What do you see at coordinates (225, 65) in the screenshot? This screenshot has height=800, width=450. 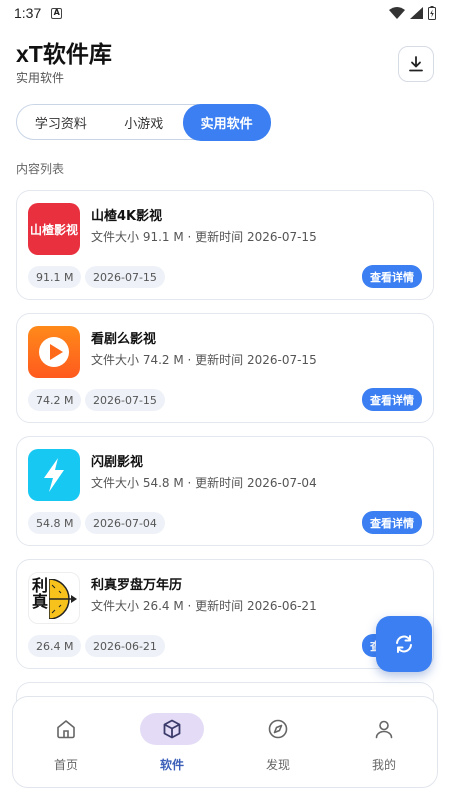 I see `app-header: xT软件库 实用软件` at bounding box center [225, 65].